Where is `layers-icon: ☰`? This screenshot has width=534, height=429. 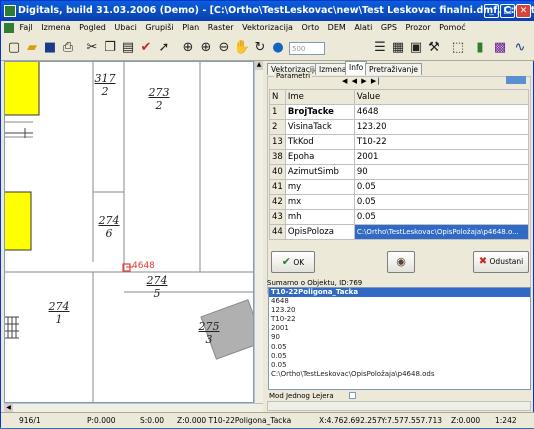 layers-icon: ☰ is located at coordinates (380, 48).